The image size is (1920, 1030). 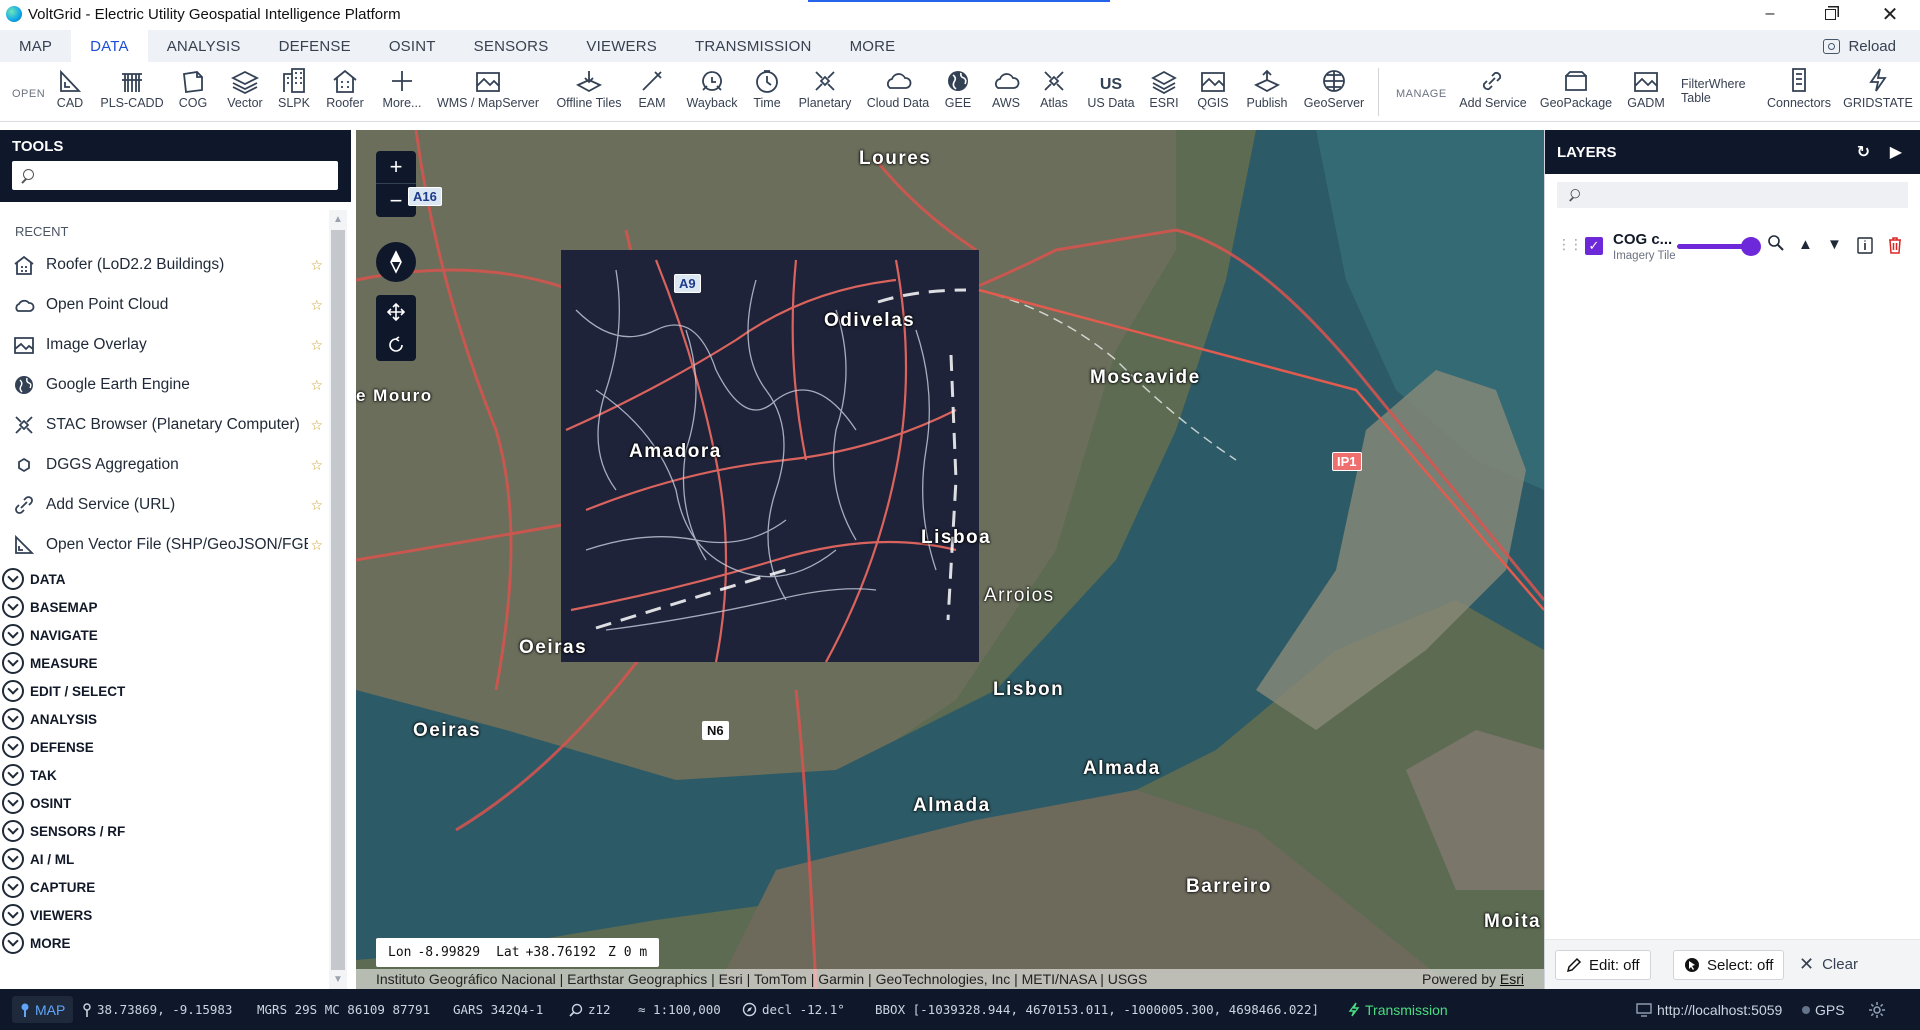 What do you see at coordinates (164, 719) in the screenshot?
I see `section-analysis: ANALYSIS` at bounding box center [164, 719].